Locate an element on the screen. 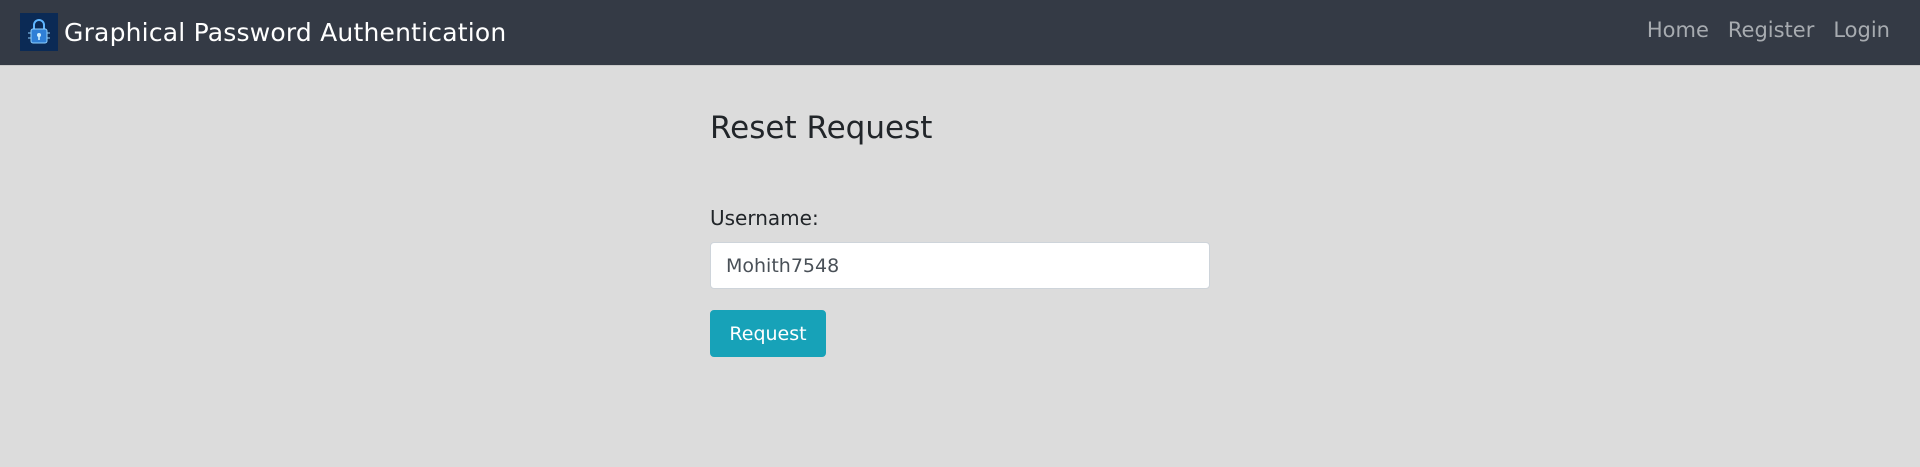 The image size is (1920, 467). reset-request-form: Reset Request Username: Request is located at coordinates (960, 233).